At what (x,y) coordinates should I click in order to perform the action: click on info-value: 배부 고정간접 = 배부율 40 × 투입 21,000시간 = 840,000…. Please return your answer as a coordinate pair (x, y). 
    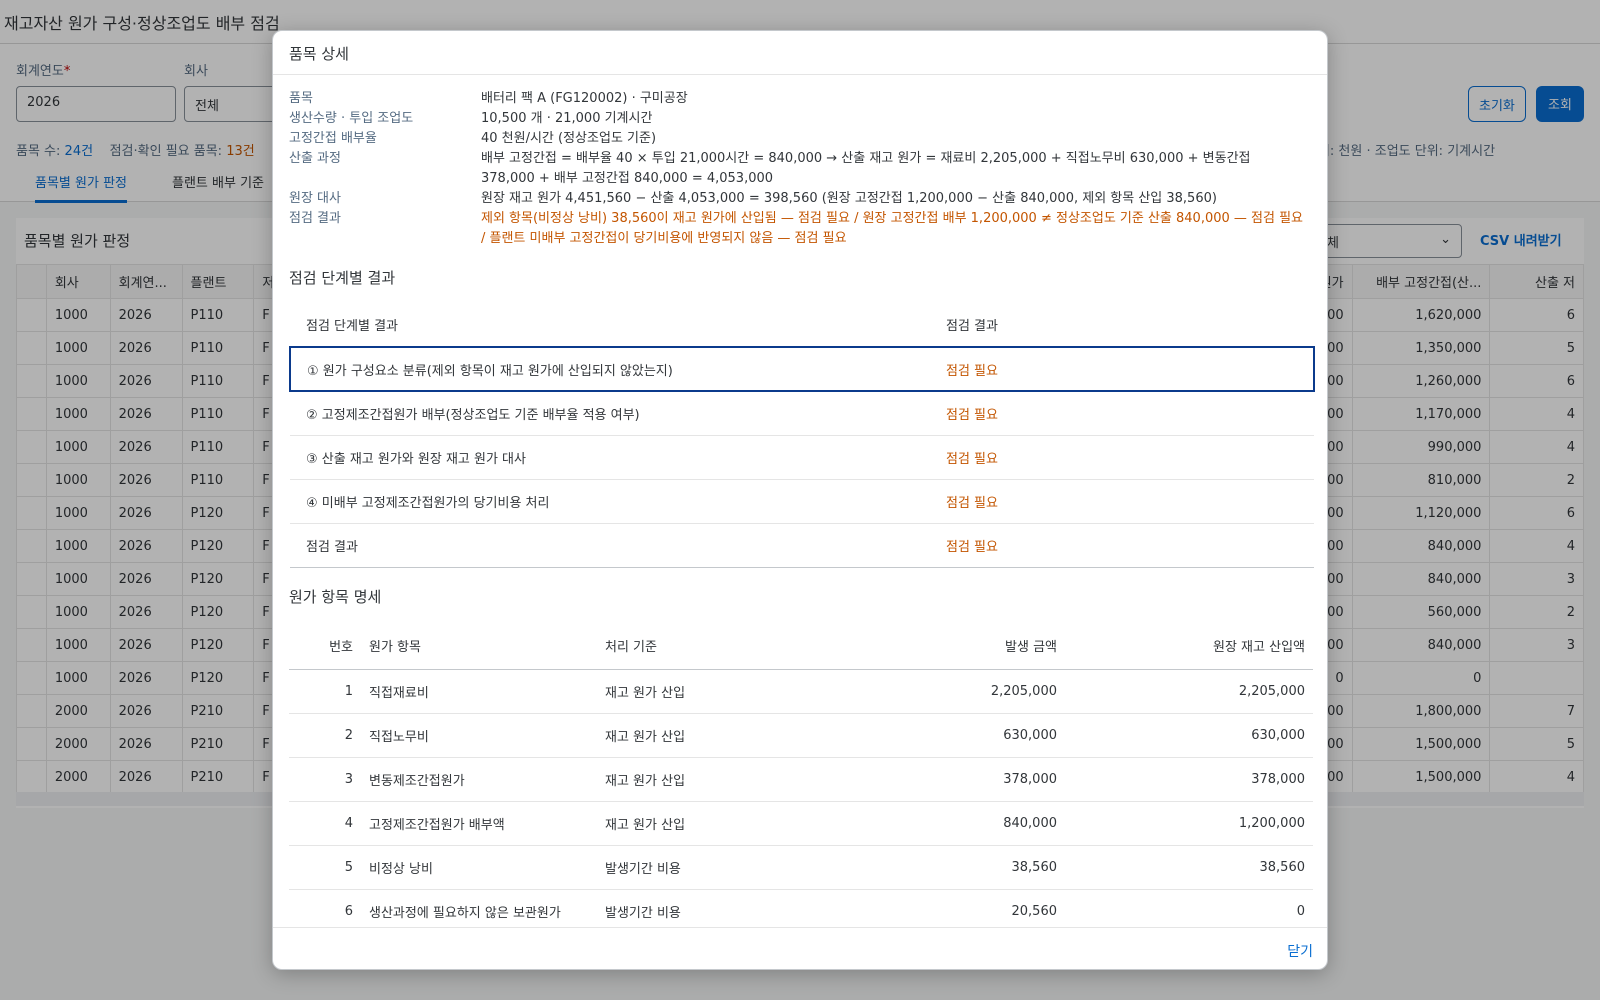
    Looking at the image, I should click on (866, 168).